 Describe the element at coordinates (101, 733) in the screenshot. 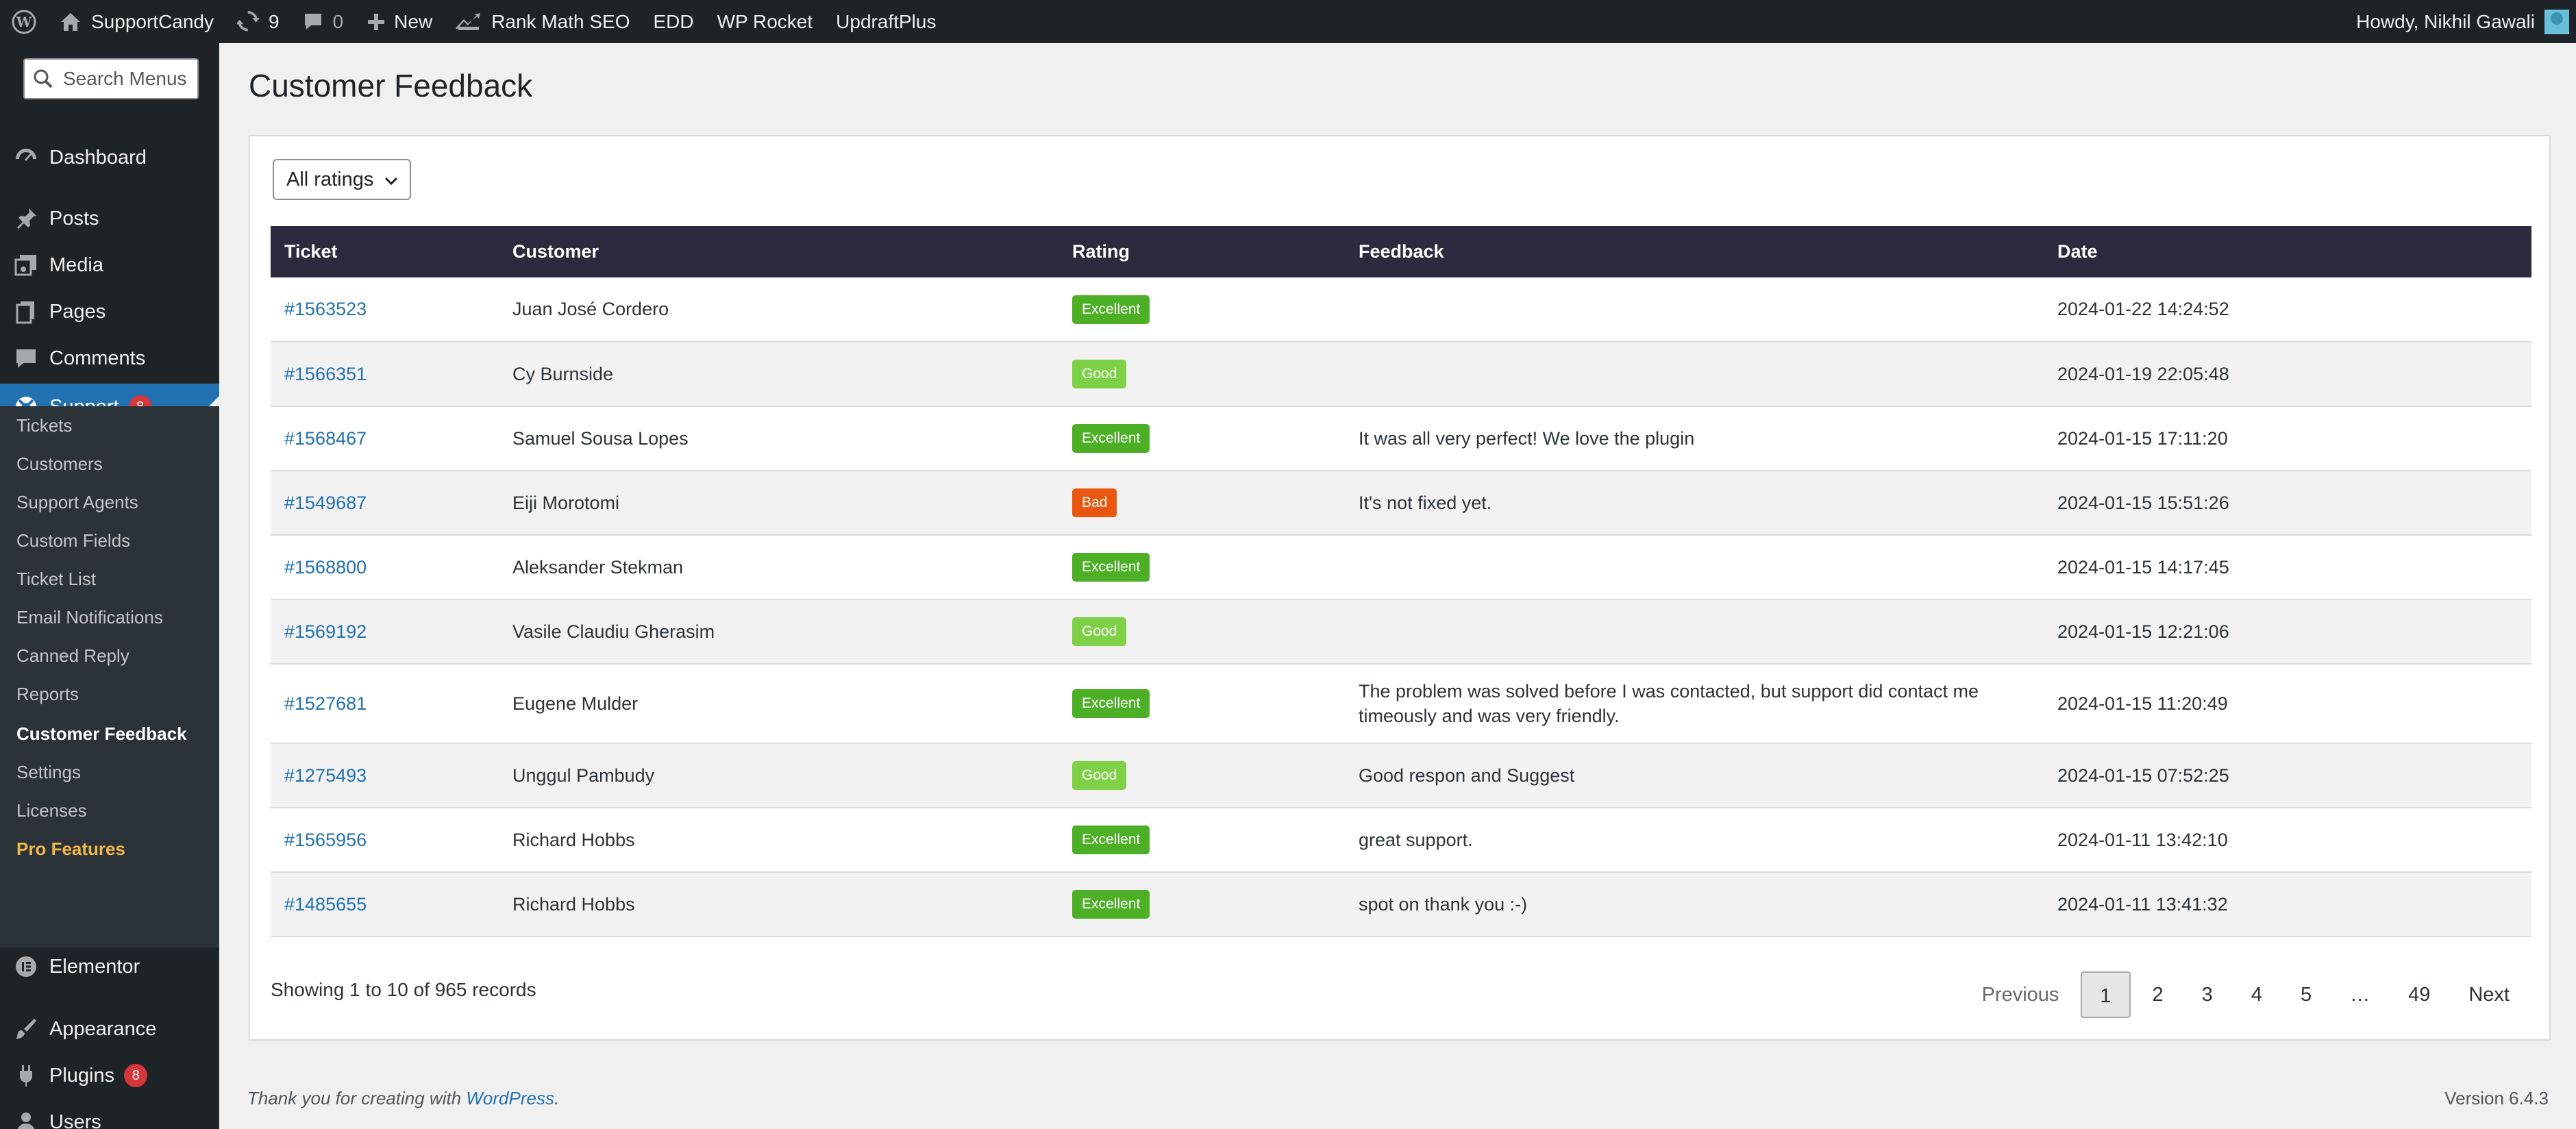

I see `submenu-customer-feedback: Customer Feedback` at that location.